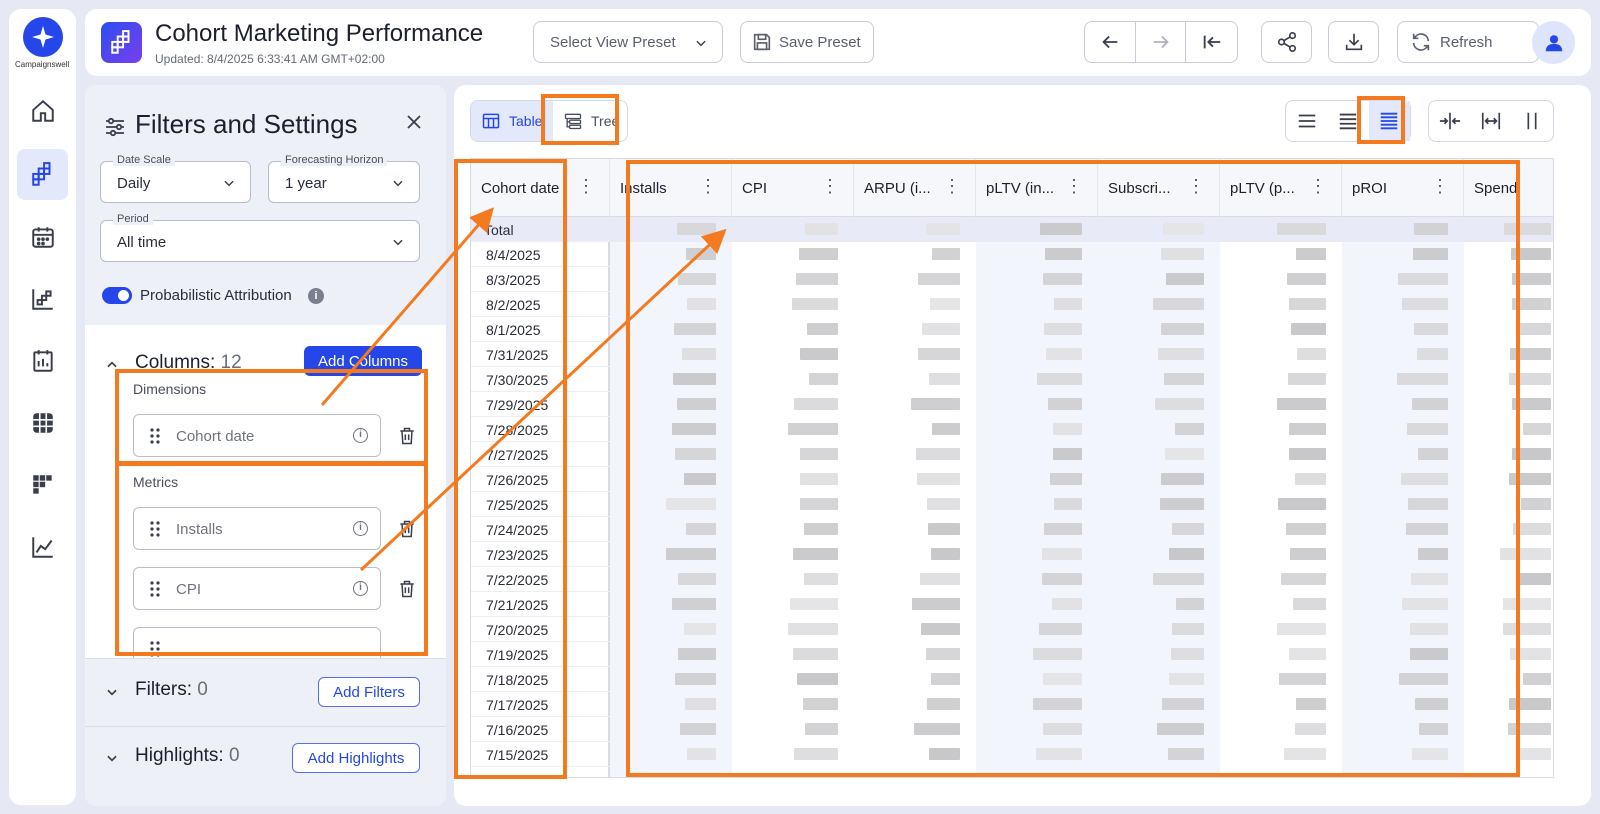  Describe the element at coordinates (540, 754) in the screenshot. I see `table-row: 7/15/2025` at that location.